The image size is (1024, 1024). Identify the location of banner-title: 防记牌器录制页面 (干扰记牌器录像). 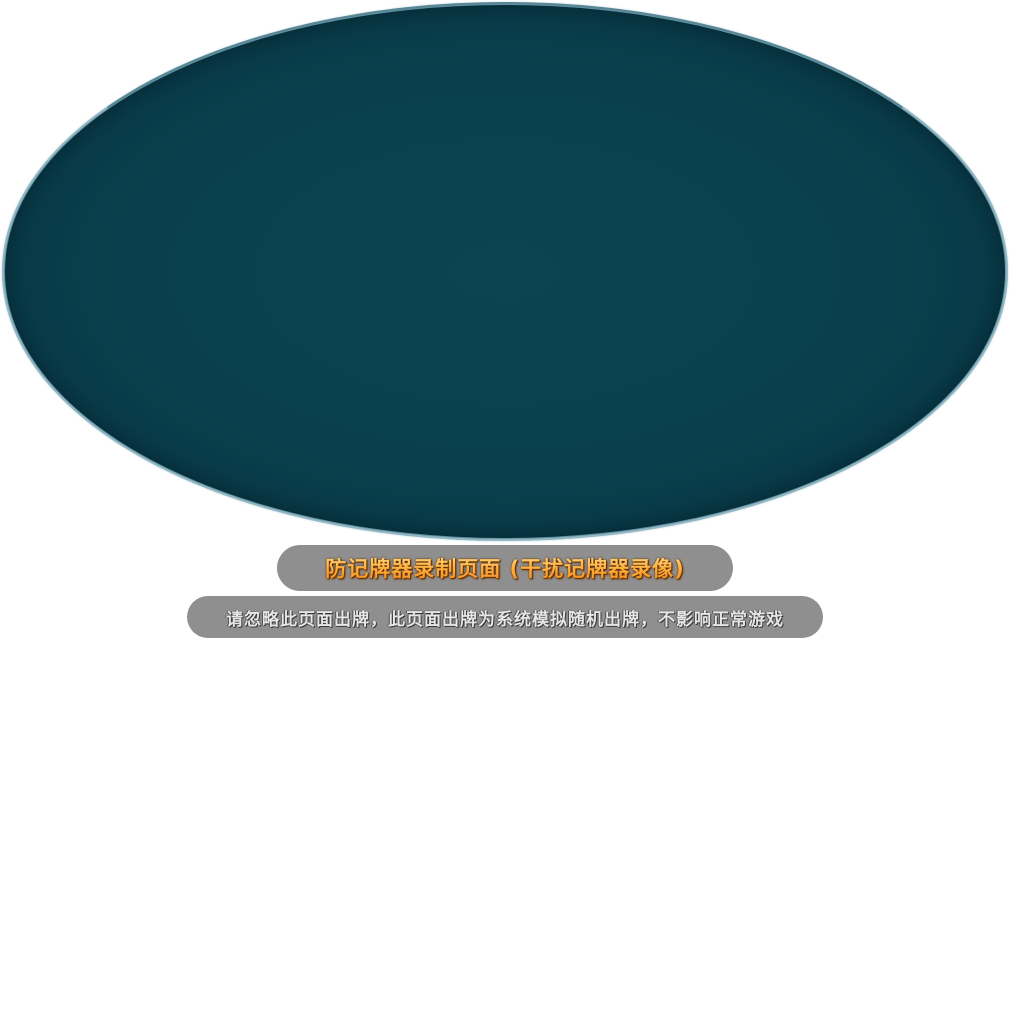
(505, 568).